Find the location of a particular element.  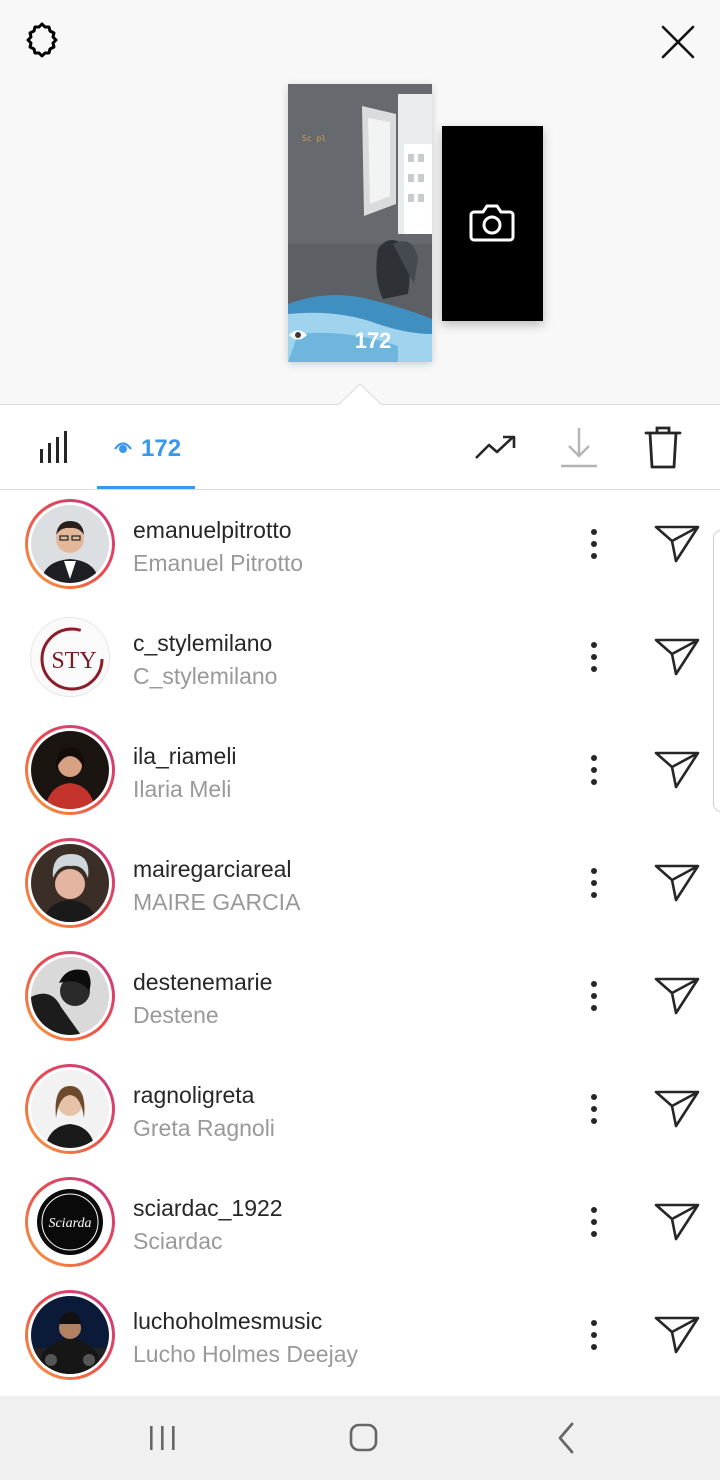

viewer-row: ragnoligreta Greta Ragnoli is located at coordinates (360, 1112).